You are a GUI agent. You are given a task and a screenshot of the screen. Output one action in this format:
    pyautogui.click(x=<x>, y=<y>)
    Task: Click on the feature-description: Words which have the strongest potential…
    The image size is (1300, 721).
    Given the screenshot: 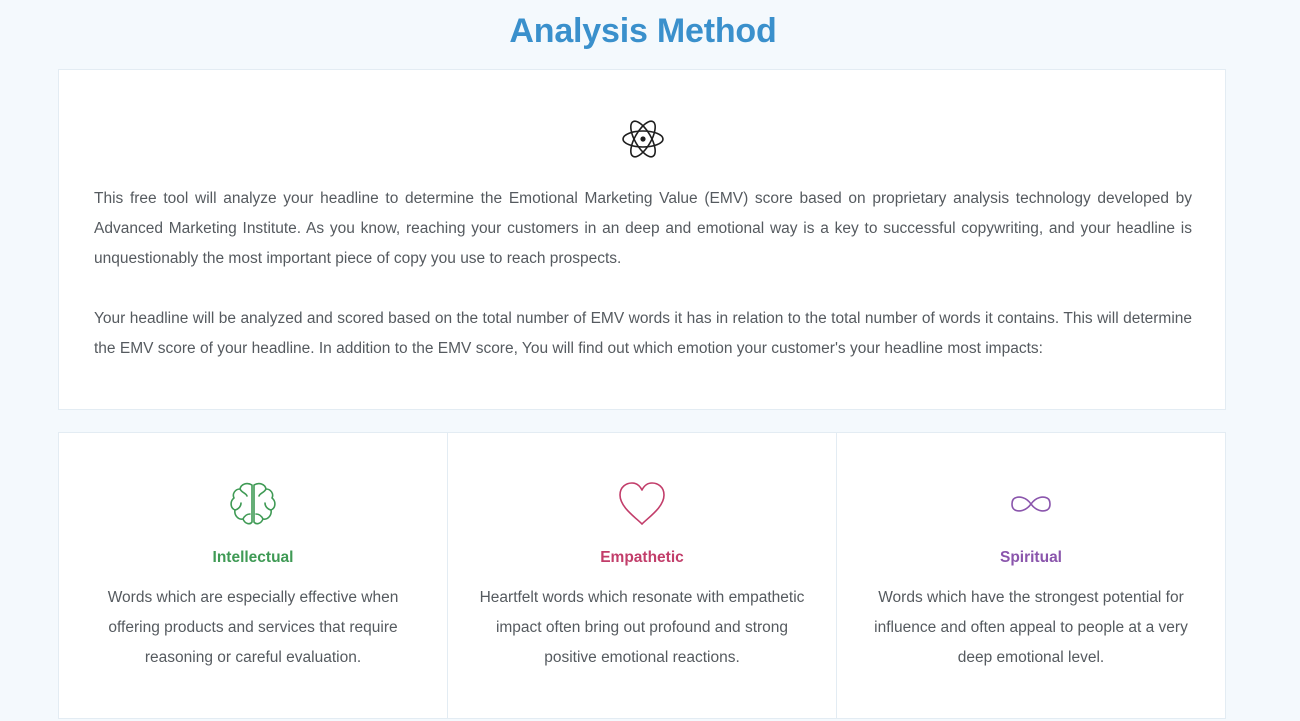 What is the action you would take?
    pyautogui.click(x=1031, y=627)
    